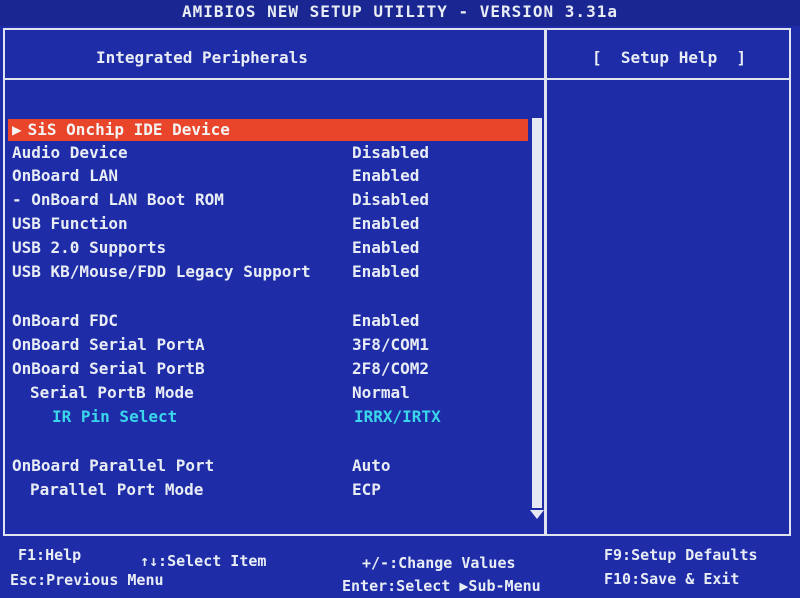  What do you see at coordinates (268, 248) in the screenshot?
I see `setting-row-usb-2-supports: USB 2.0 Supports Enabled` at bounding box center [268, 248].